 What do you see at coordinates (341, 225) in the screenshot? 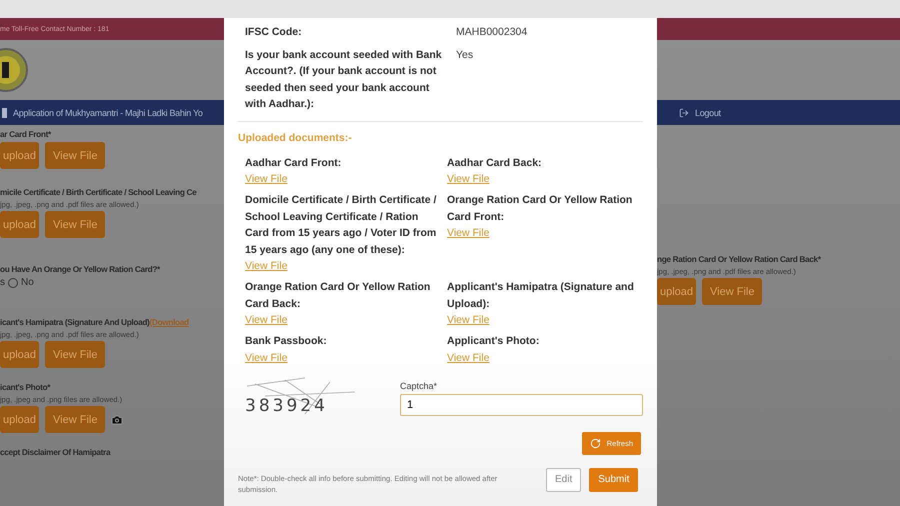
I see `document-label: Domicile Certificate / Birth Certificate / School Leaving Certificate / Ration Card from 15 years ago / Voter ID from 15 years ago (any one of these):` at bounding box center [341, 225].